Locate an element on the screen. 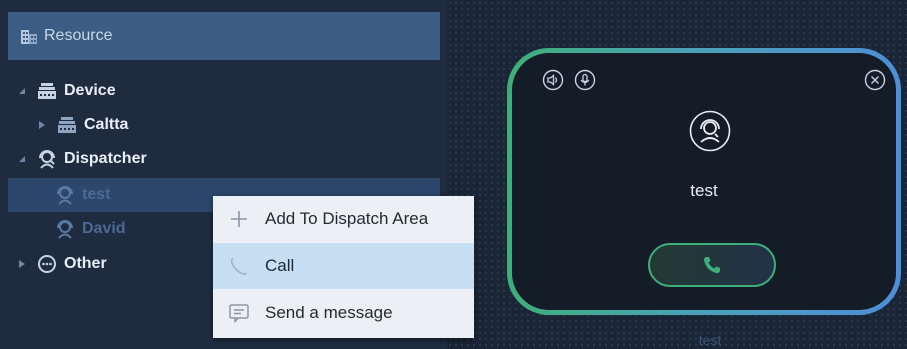 The image size is (907, 349). answer-call-button is located at coordinates (712, 265).